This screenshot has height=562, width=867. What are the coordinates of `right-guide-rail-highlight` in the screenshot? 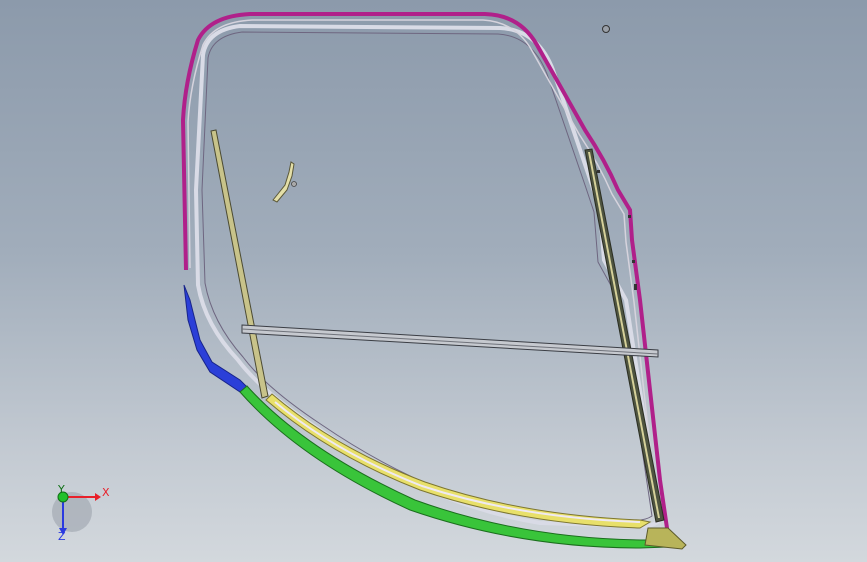 It's located at (624, 335).